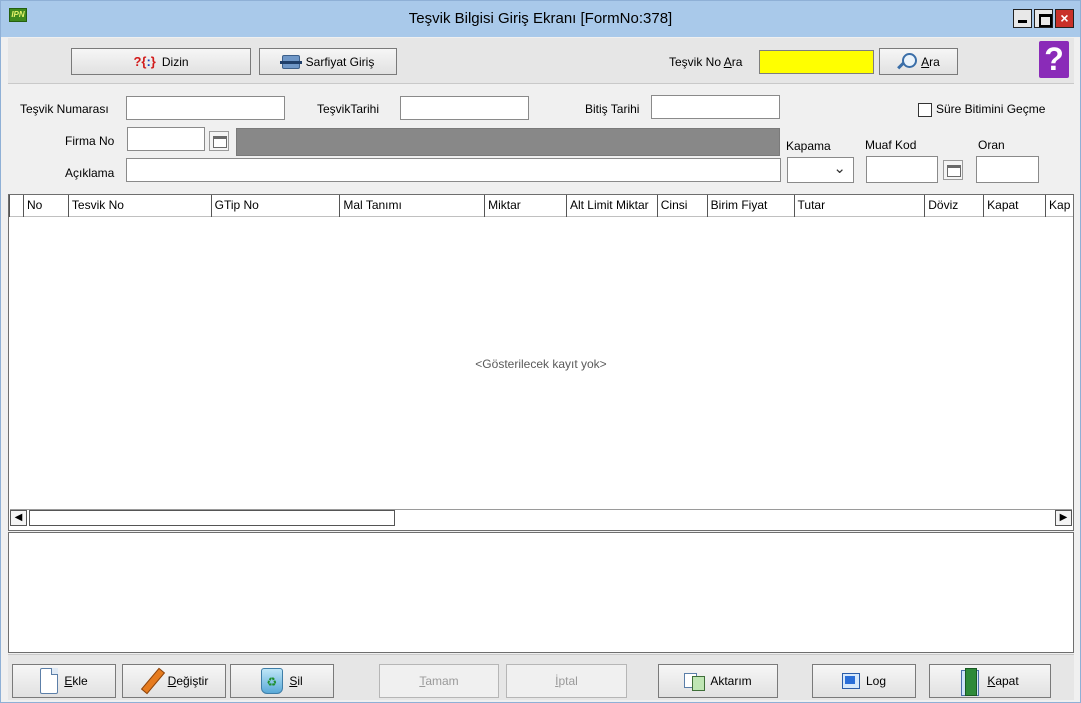 The height and width of the screenshot is (703, 1081). Describe the element at coordinates (90, 141) in the screenshot. I see `firma-no-label: Firma No` at that location.